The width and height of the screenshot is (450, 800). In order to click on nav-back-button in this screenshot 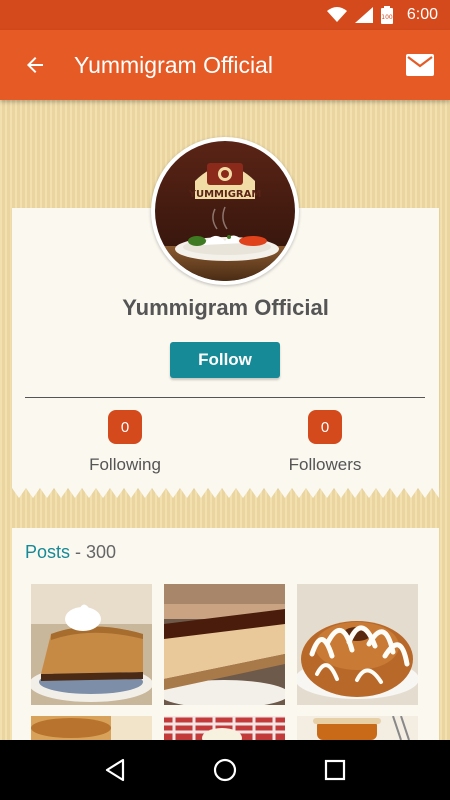, I will do `click(115, 770)`.